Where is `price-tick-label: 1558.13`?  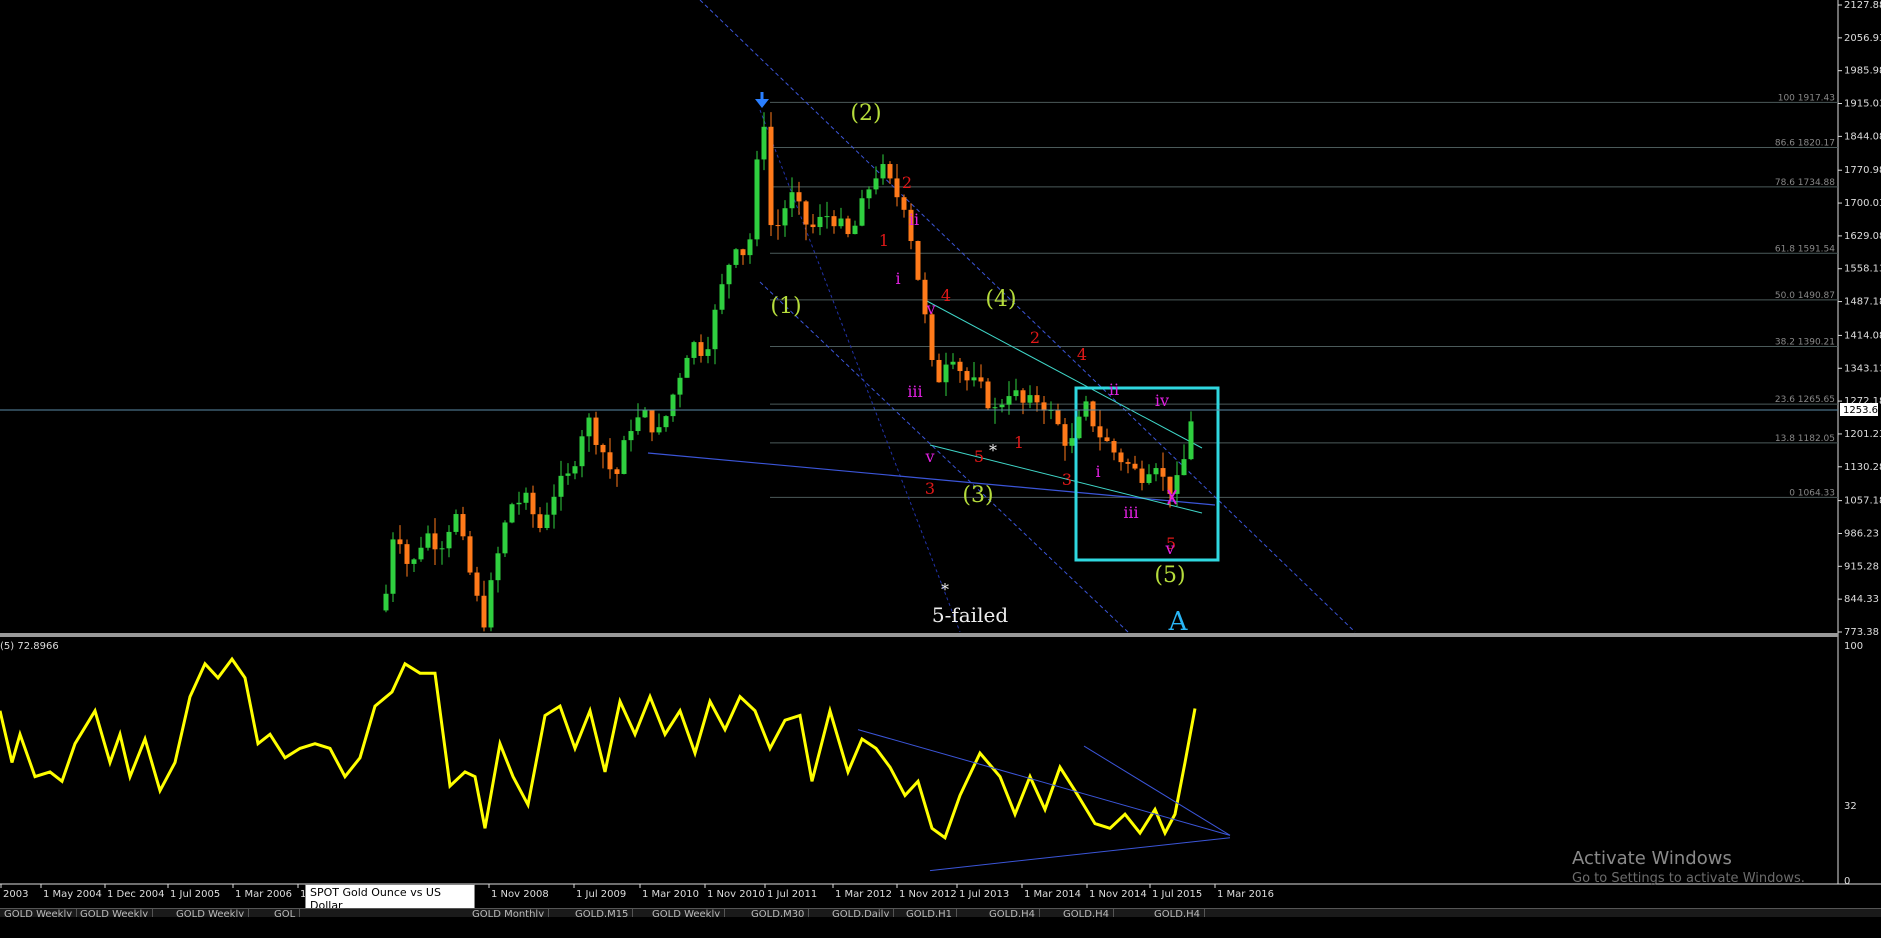 price-tick-label: 1558.13 is located at coordinates (1862, 269).